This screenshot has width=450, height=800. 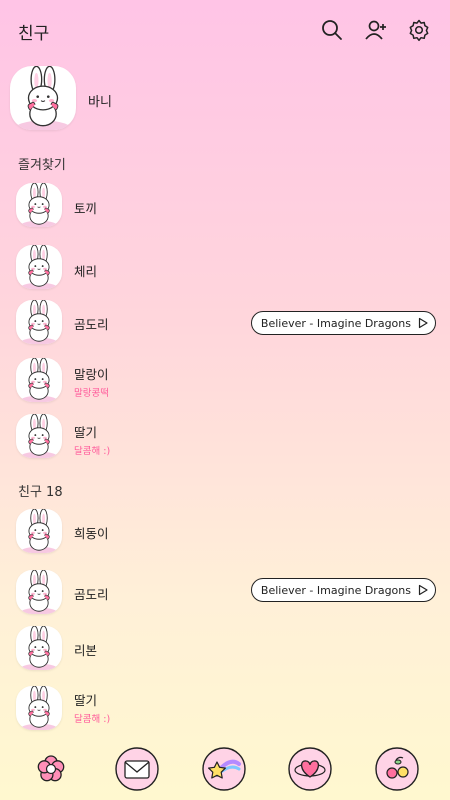 What do you see at coordinates (86, 208) in the screenshot?
I see `friend-name: 토끼` at bounding box center [86, 208].